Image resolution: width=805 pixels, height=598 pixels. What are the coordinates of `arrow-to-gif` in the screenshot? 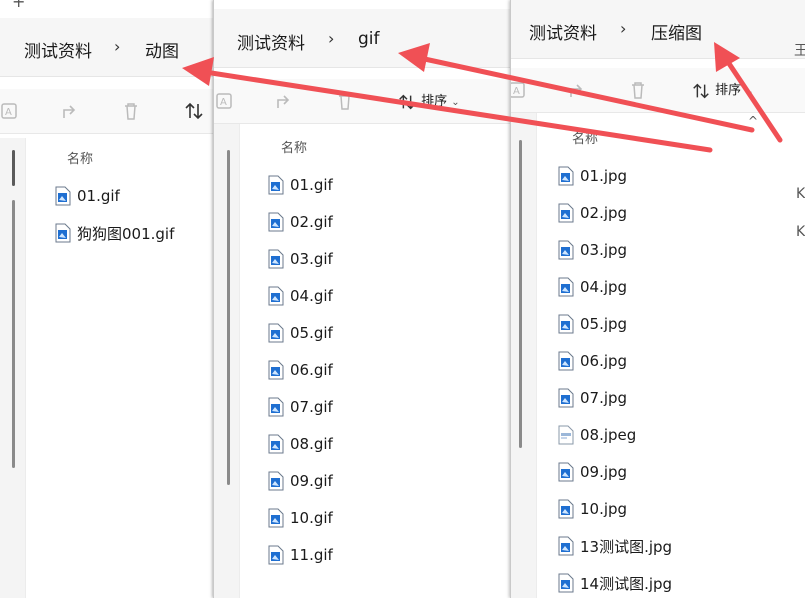 It's located at (576, 88).